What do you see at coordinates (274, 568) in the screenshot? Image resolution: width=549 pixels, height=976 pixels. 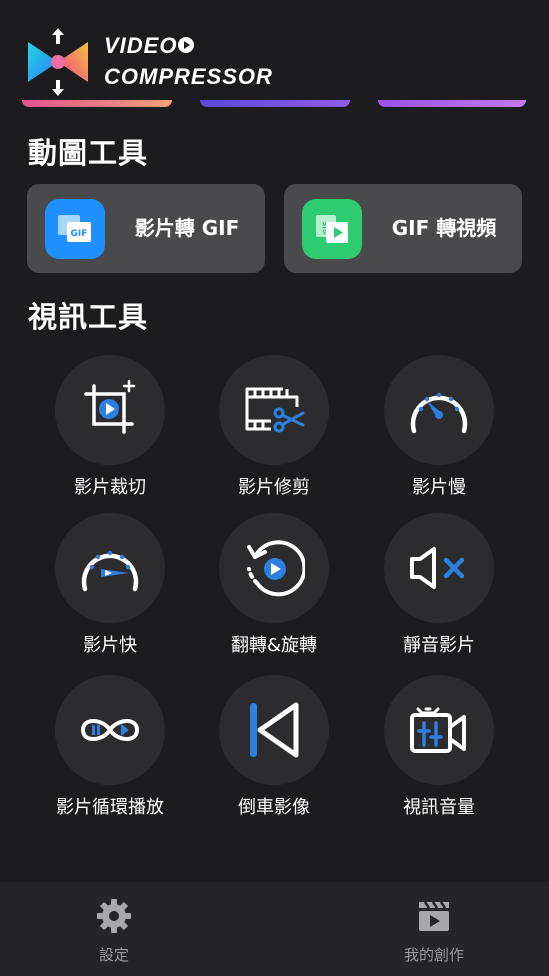 I see `rotate-icon` at bounding box center [274, 568].